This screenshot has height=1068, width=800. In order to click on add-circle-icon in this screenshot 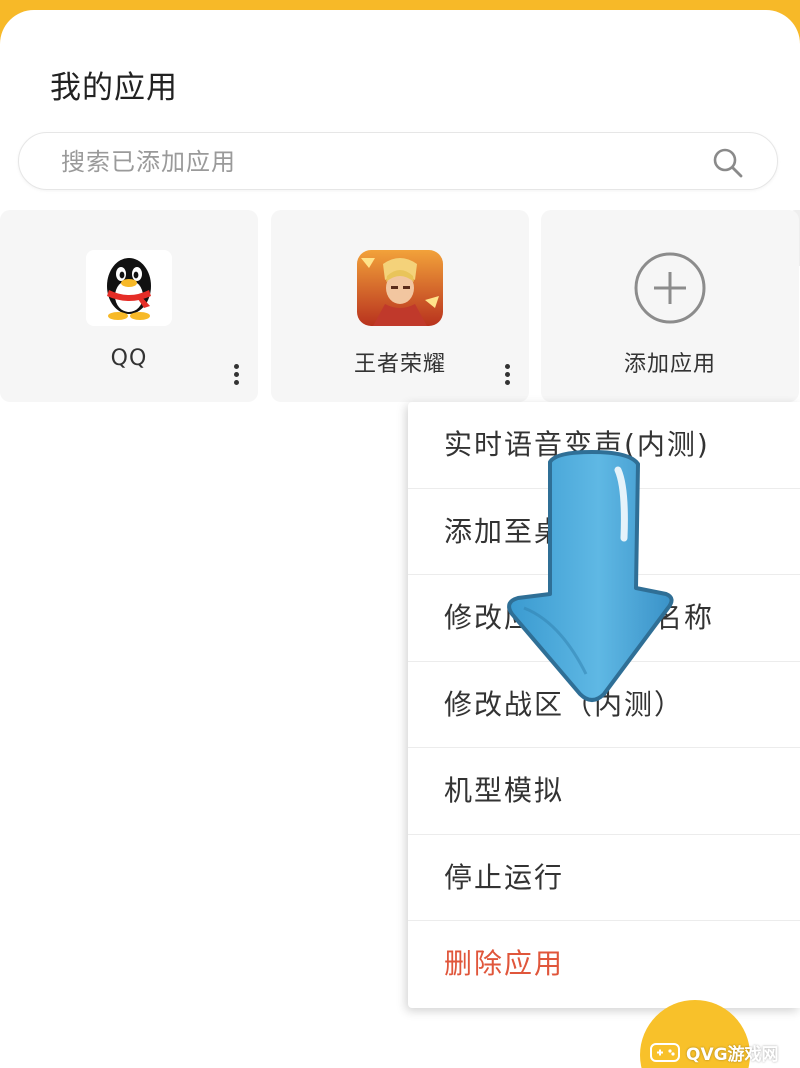, I will do `click(670, 288)`.